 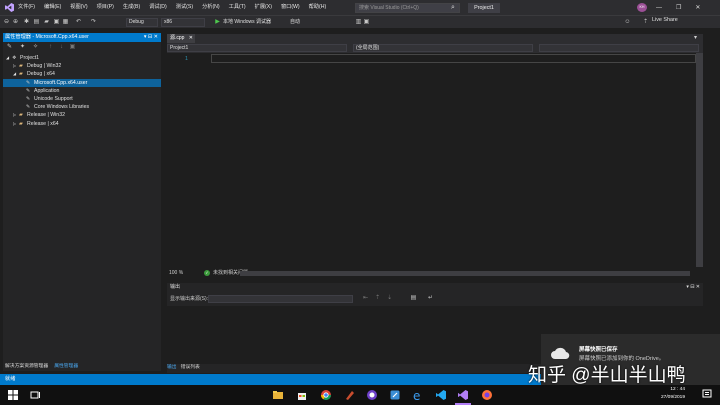 What do you see at coordinates (30, 58) in the screenshot?
I see `tree-node-label: Project1` at bounding box center [30, 58].